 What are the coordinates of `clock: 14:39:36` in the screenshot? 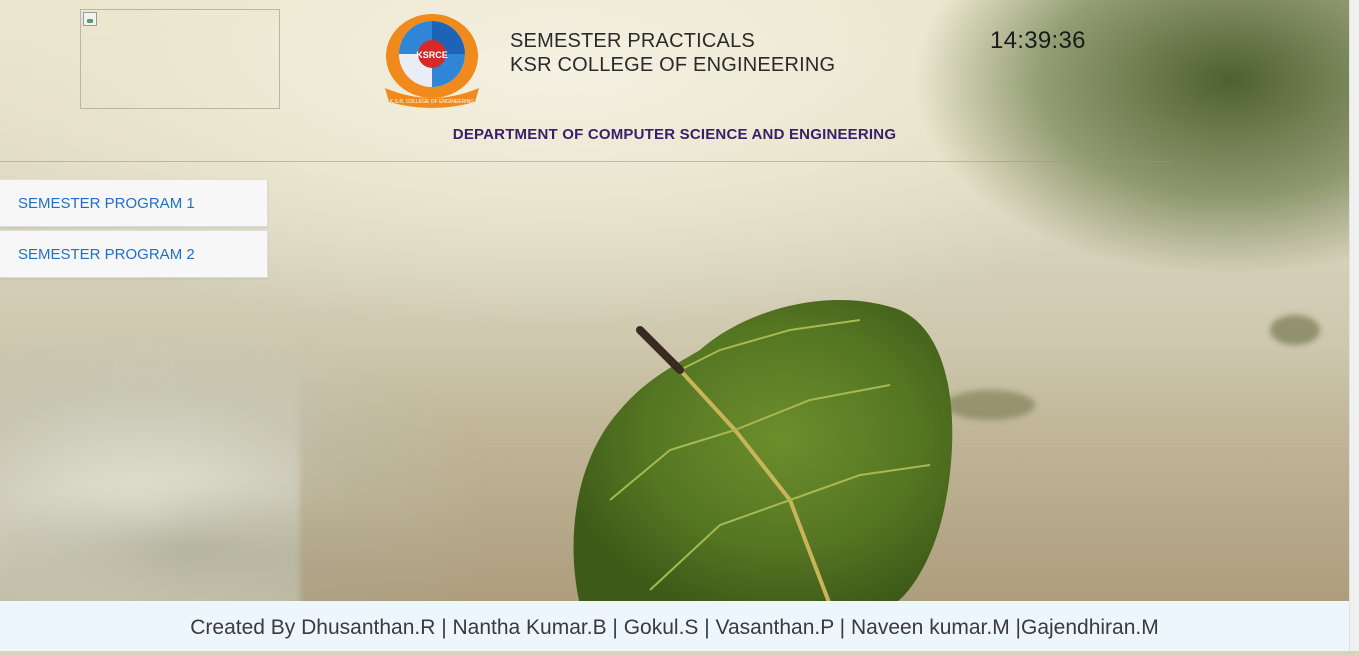 It's located at (1038, 40).